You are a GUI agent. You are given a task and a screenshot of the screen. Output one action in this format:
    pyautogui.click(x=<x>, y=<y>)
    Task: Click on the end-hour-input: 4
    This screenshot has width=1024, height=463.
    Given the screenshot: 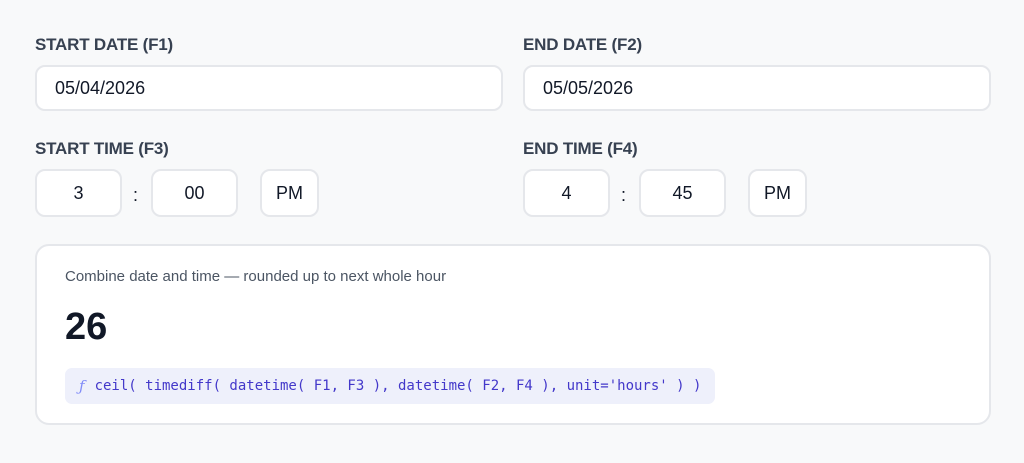 What is the action you would take?
    pyautogui.click(x=566, y=193)
    